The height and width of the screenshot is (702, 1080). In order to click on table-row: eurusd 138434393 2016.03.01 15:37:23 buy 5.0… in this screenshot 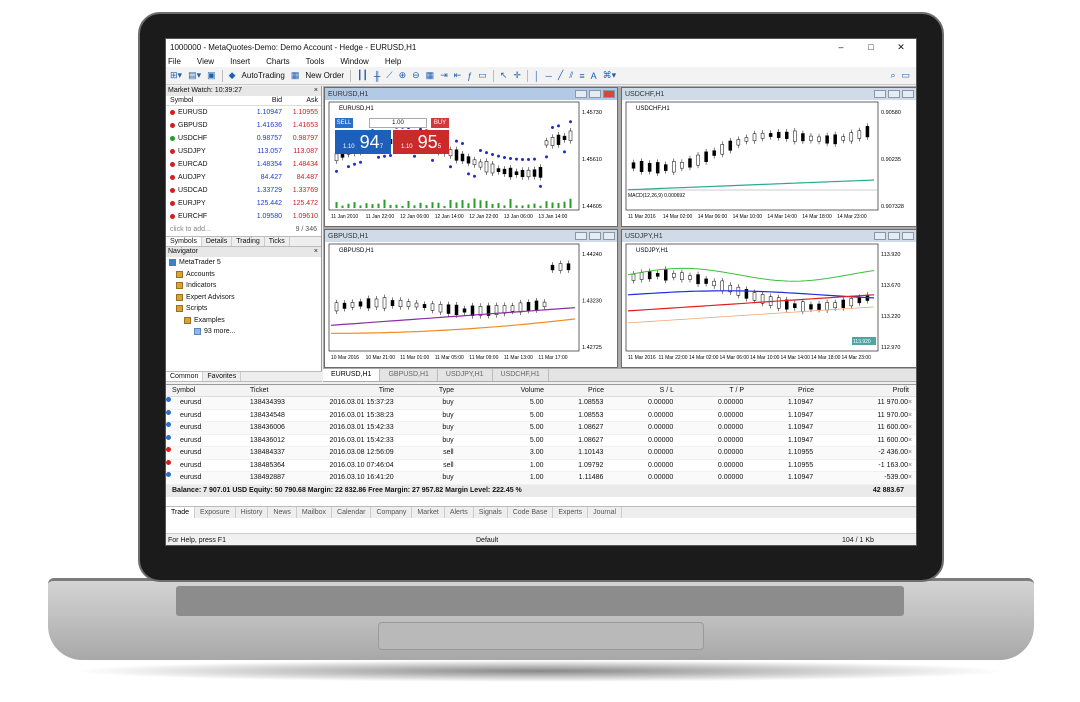, I will do `click(541, 403)`.